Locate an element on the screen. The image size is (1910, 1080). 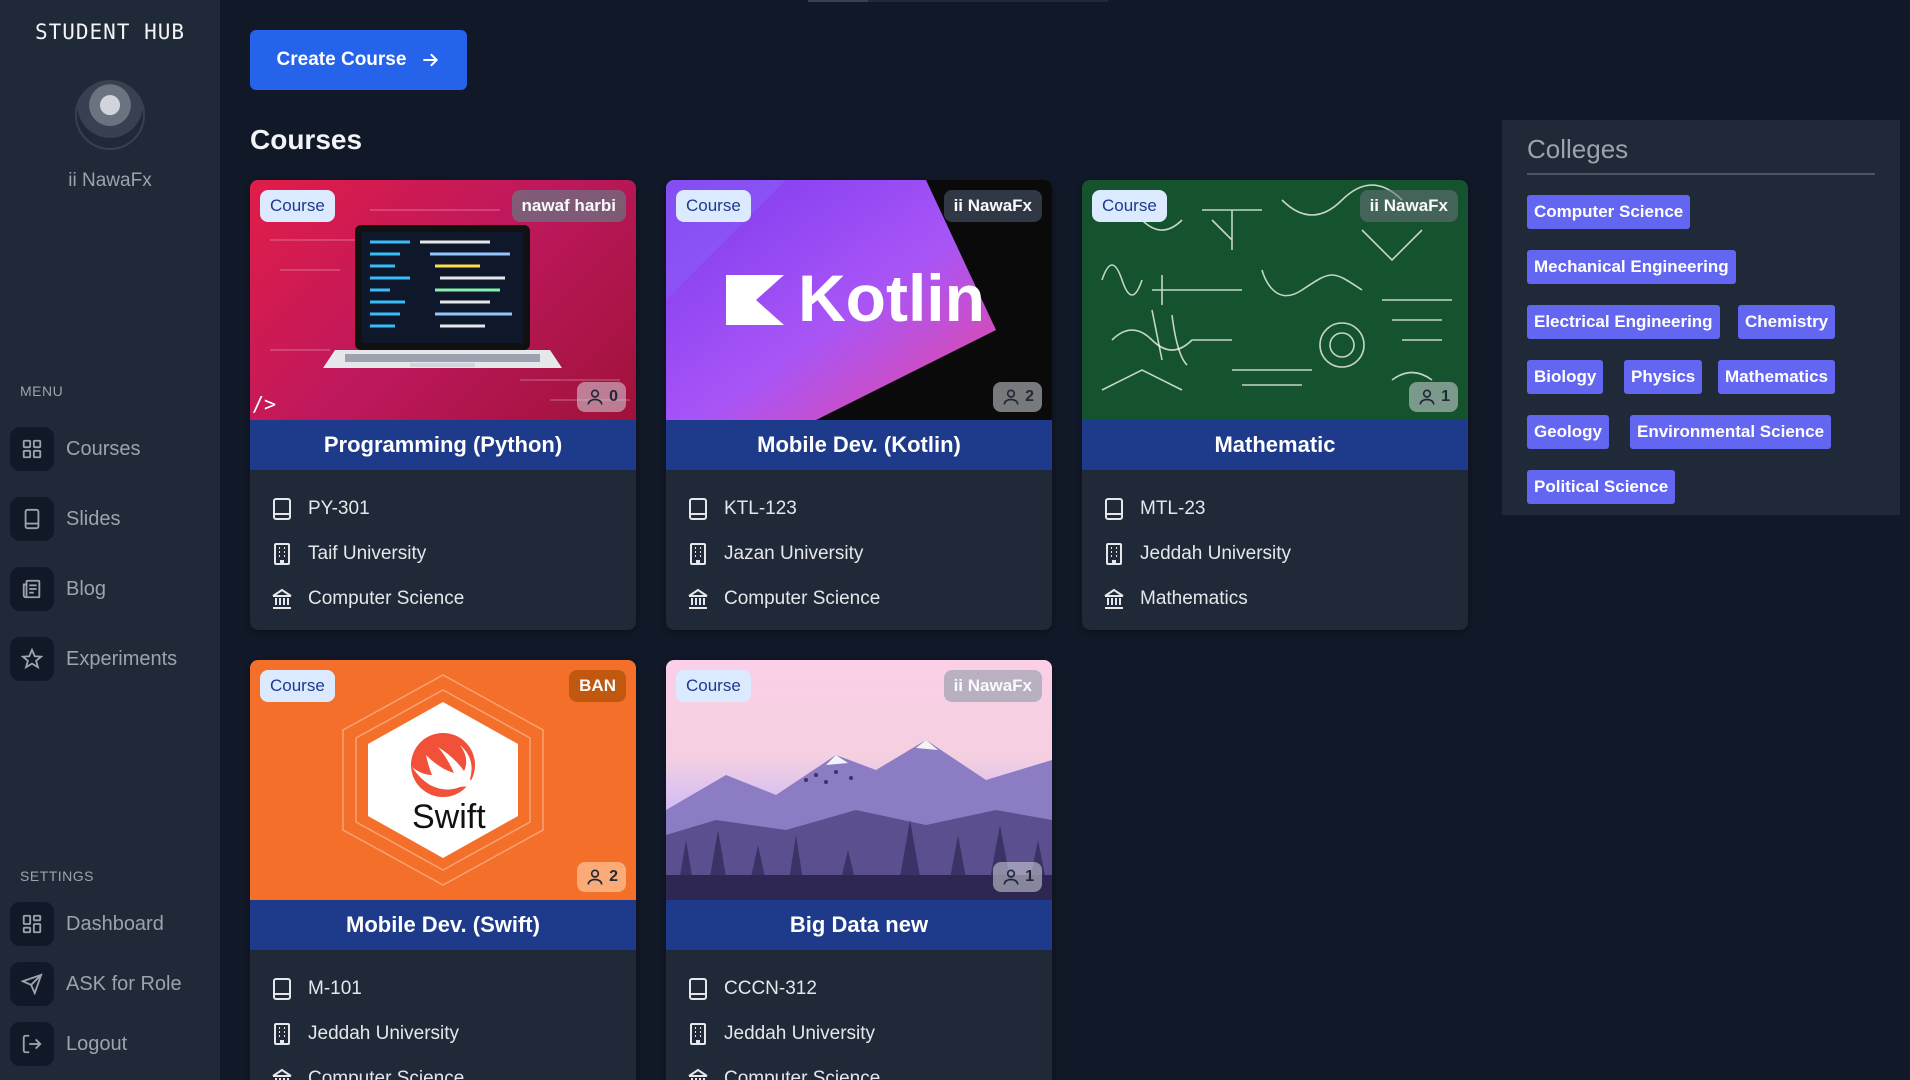
page-title: Courses is located at coordinates (306, 139).